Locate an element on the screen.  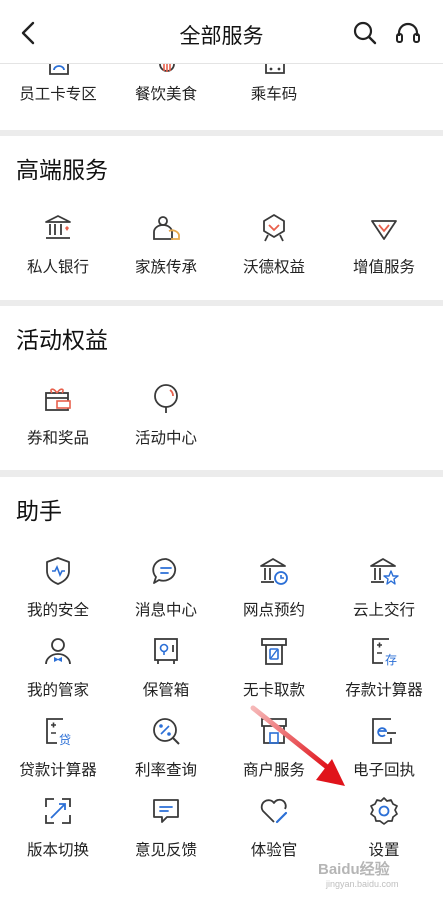
family-heritage-icon is located at coordinates (166, 228).